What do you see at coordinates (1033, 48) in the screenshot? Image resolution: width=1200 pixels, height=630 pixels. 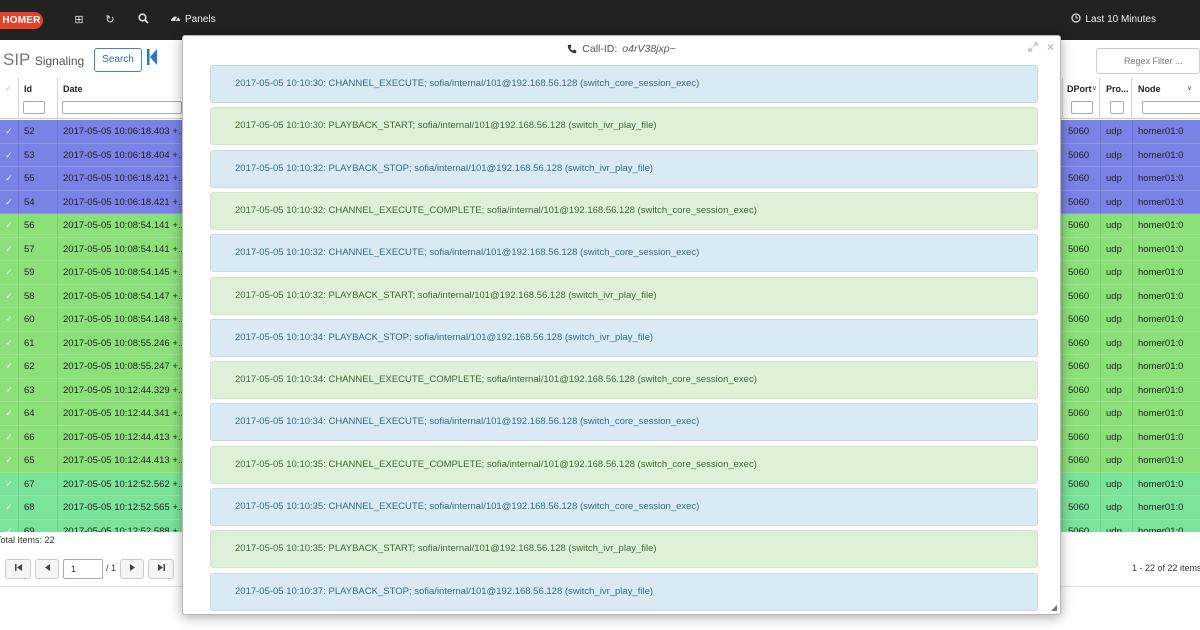 I see `expand-icon` at bounding box center [1033, 48].